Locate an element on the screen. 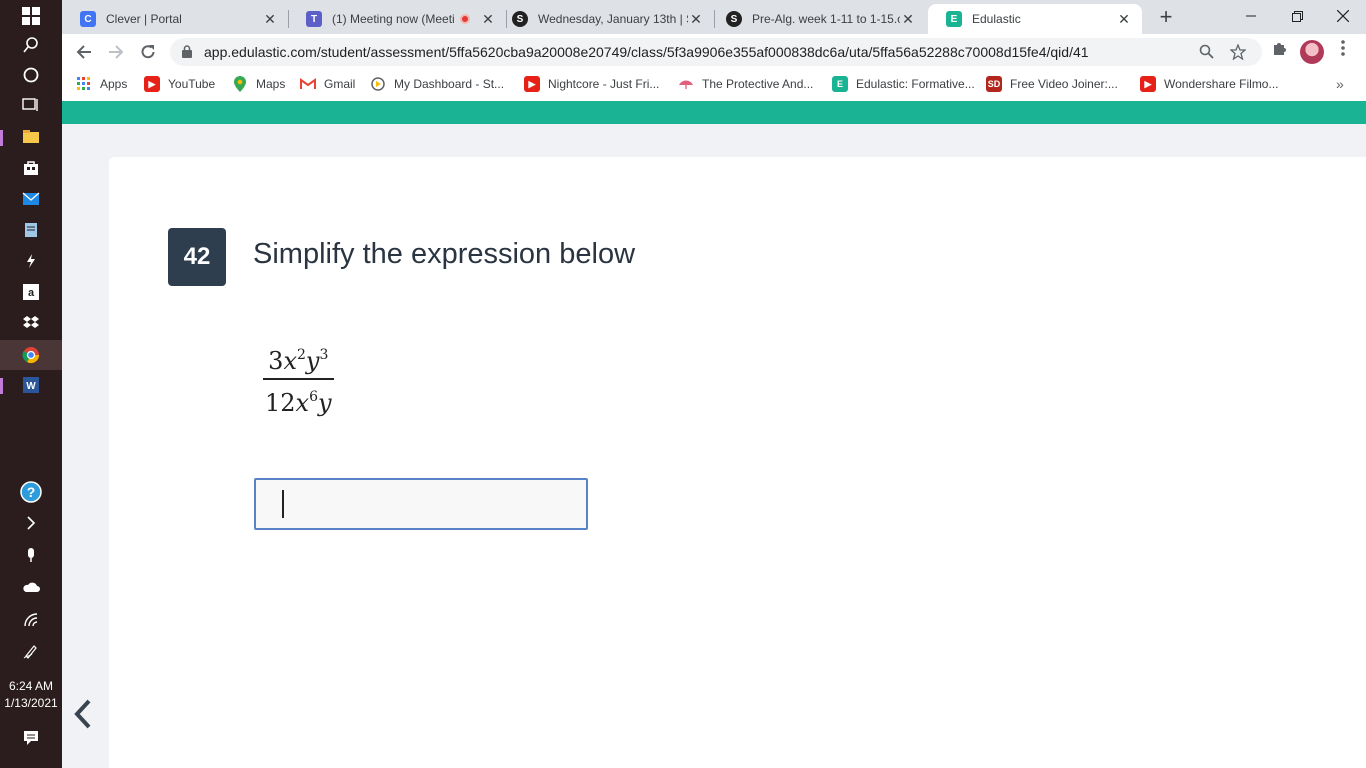 This screenshot has height=768, width=1366. svg-text: W is located at coordinates (31, 386).